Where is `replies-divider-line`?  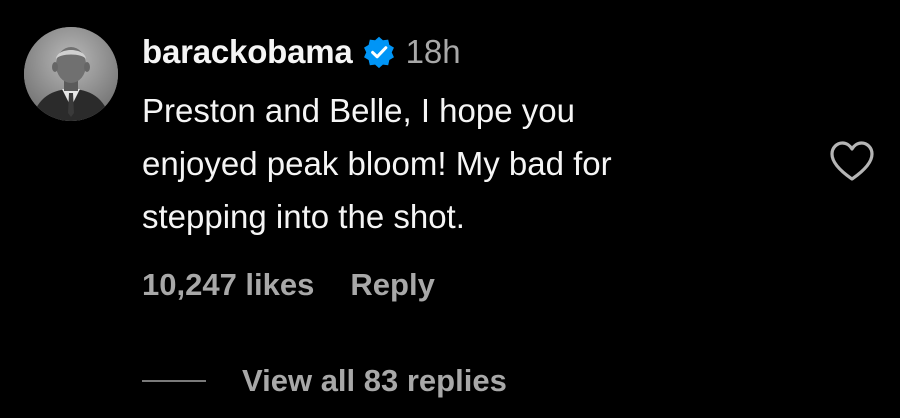 replies-divider-line is located at coordinates (174, 381).